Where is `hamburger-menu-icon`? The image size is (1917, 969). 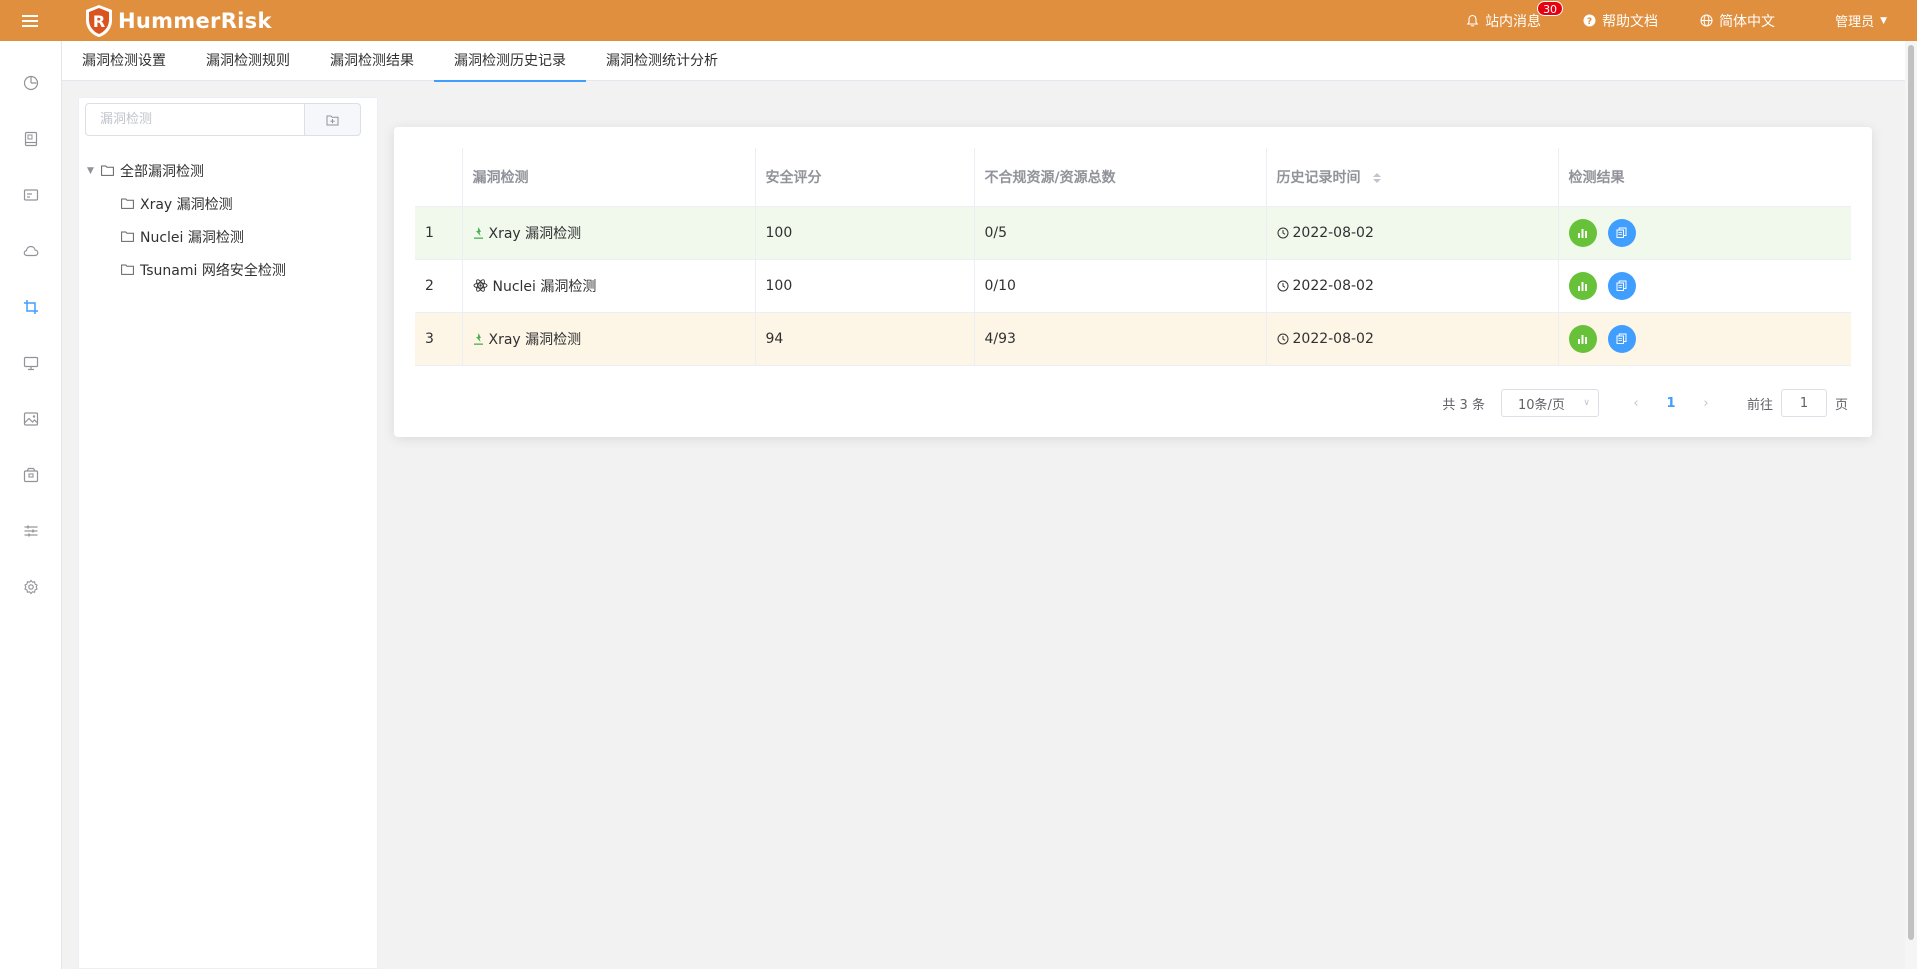
hamburger-menu-icon is located at coordinates (30, 20).